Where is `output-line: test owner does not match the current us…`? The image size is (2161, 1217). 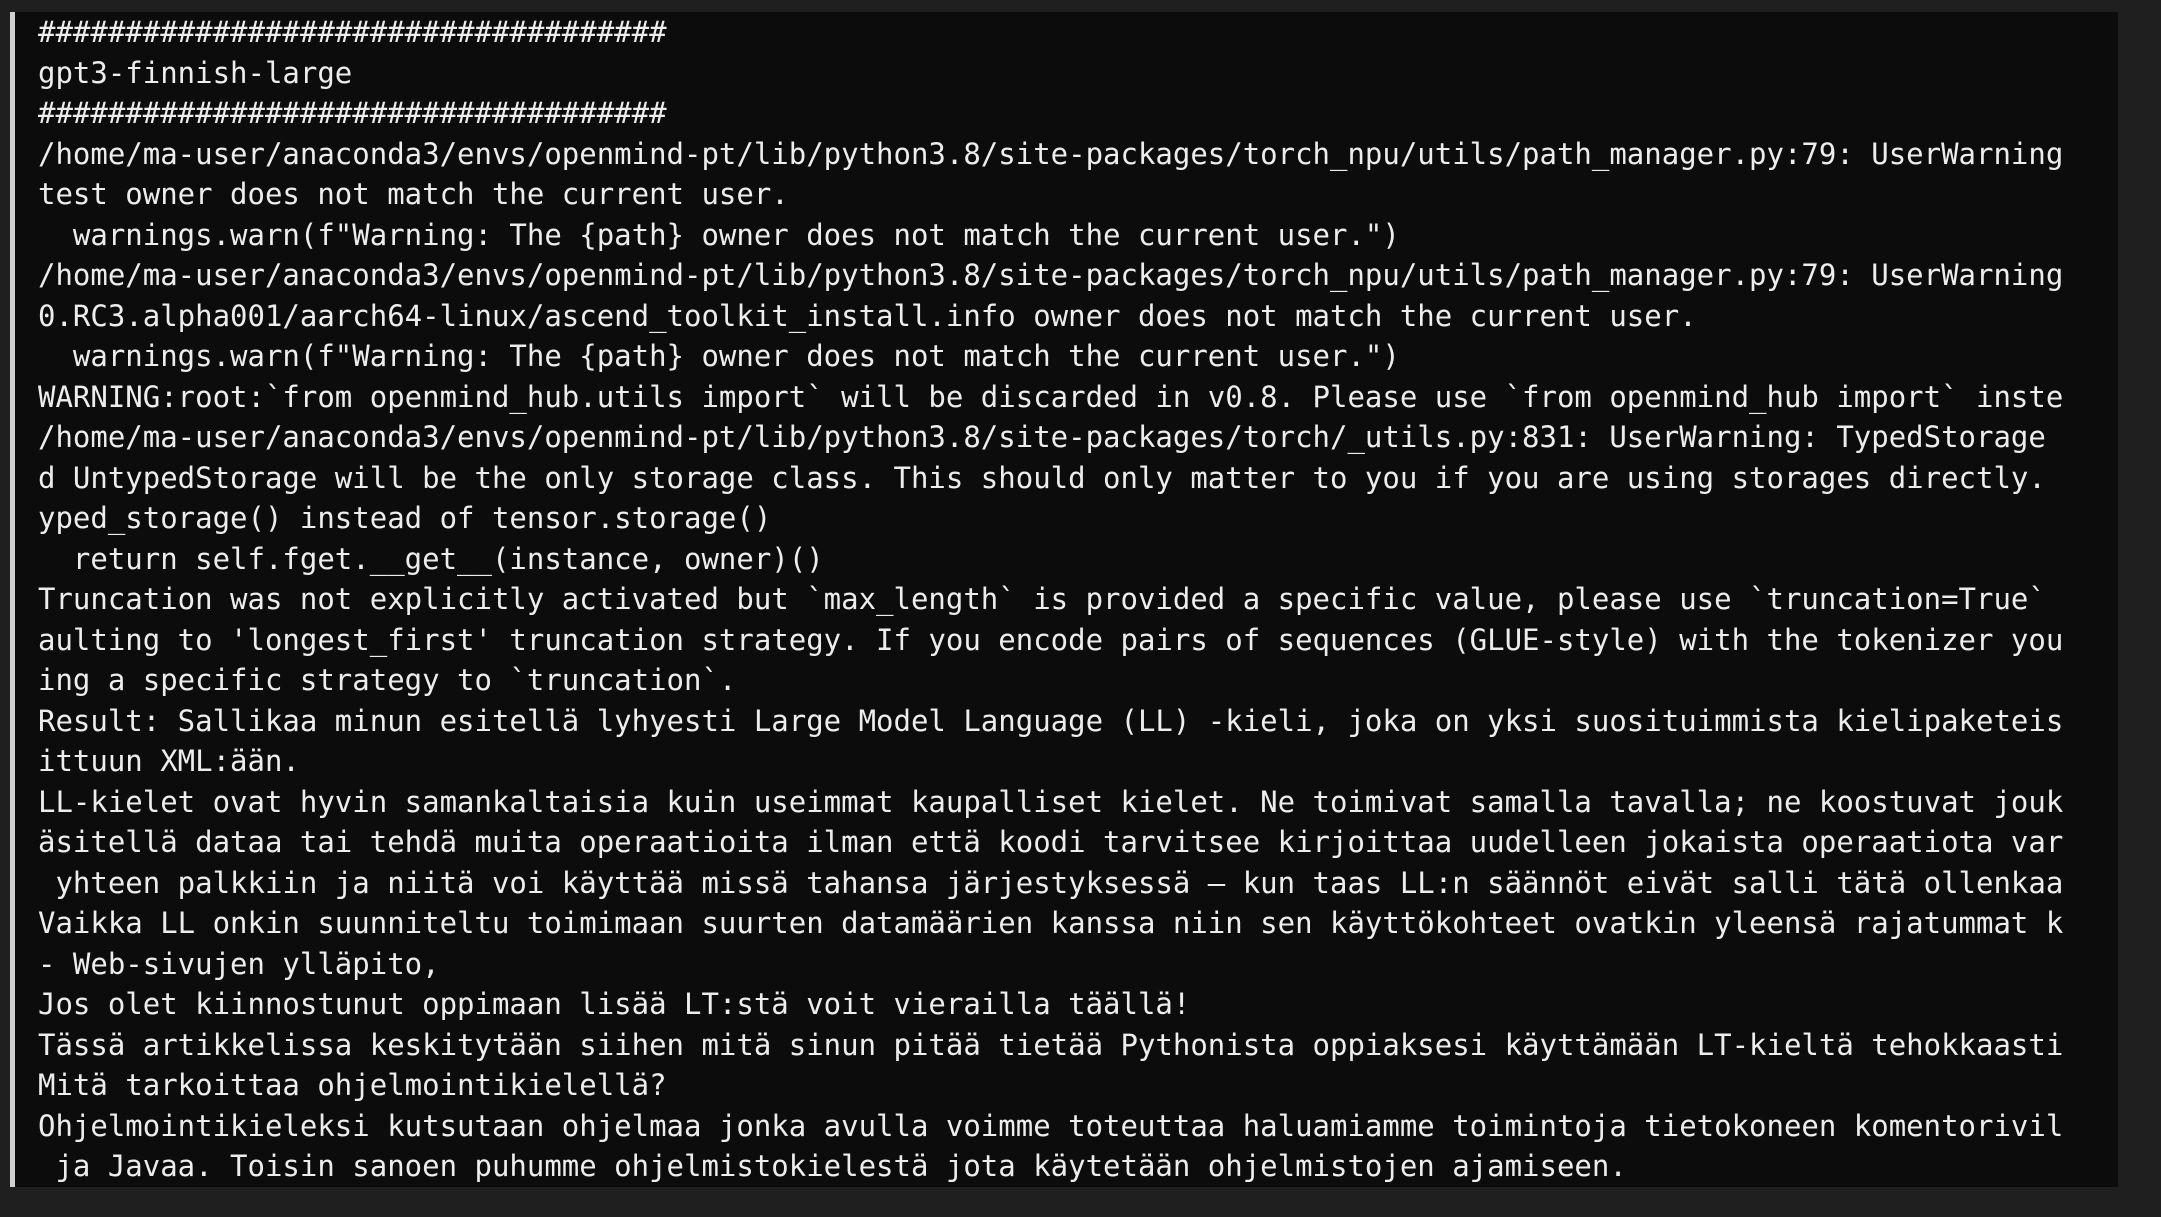
output-line: test owner does not match the current us… is located at coordinates (413, 194).